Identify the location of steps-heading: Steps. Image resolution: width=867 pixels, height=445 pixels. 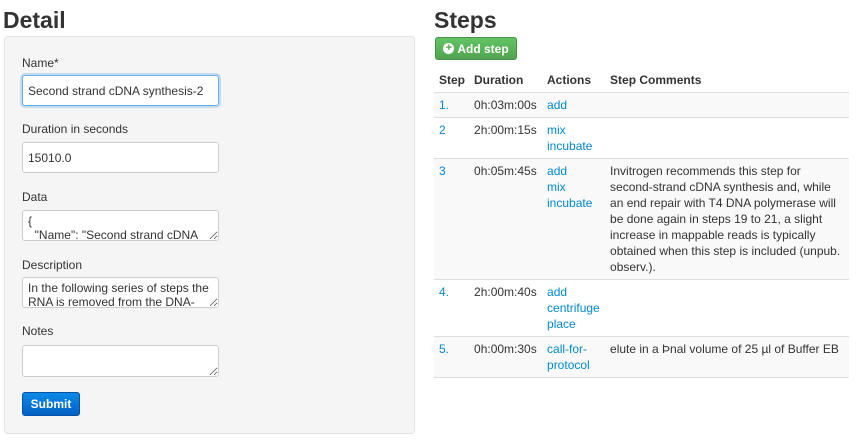
(465, 20).